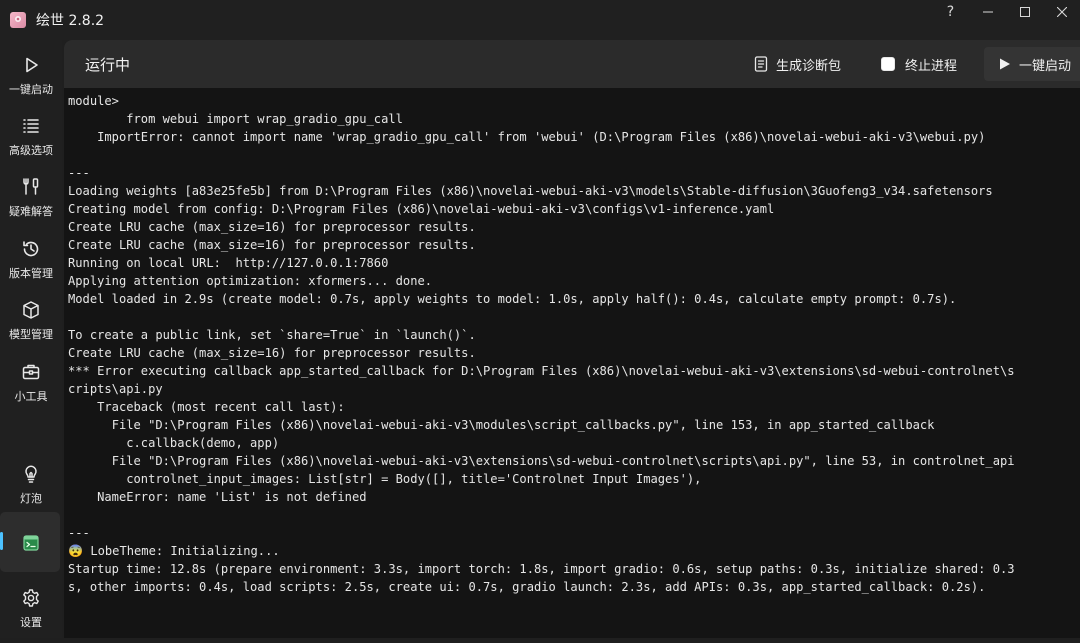  I want to click on one-click-launch-button: 一键启动, so click(1032, 64).